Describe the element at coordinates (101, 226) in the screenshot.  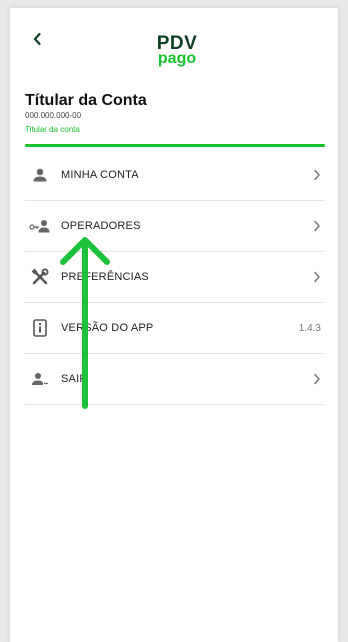
I see `menu-item-label: OPERADORES` at that location.